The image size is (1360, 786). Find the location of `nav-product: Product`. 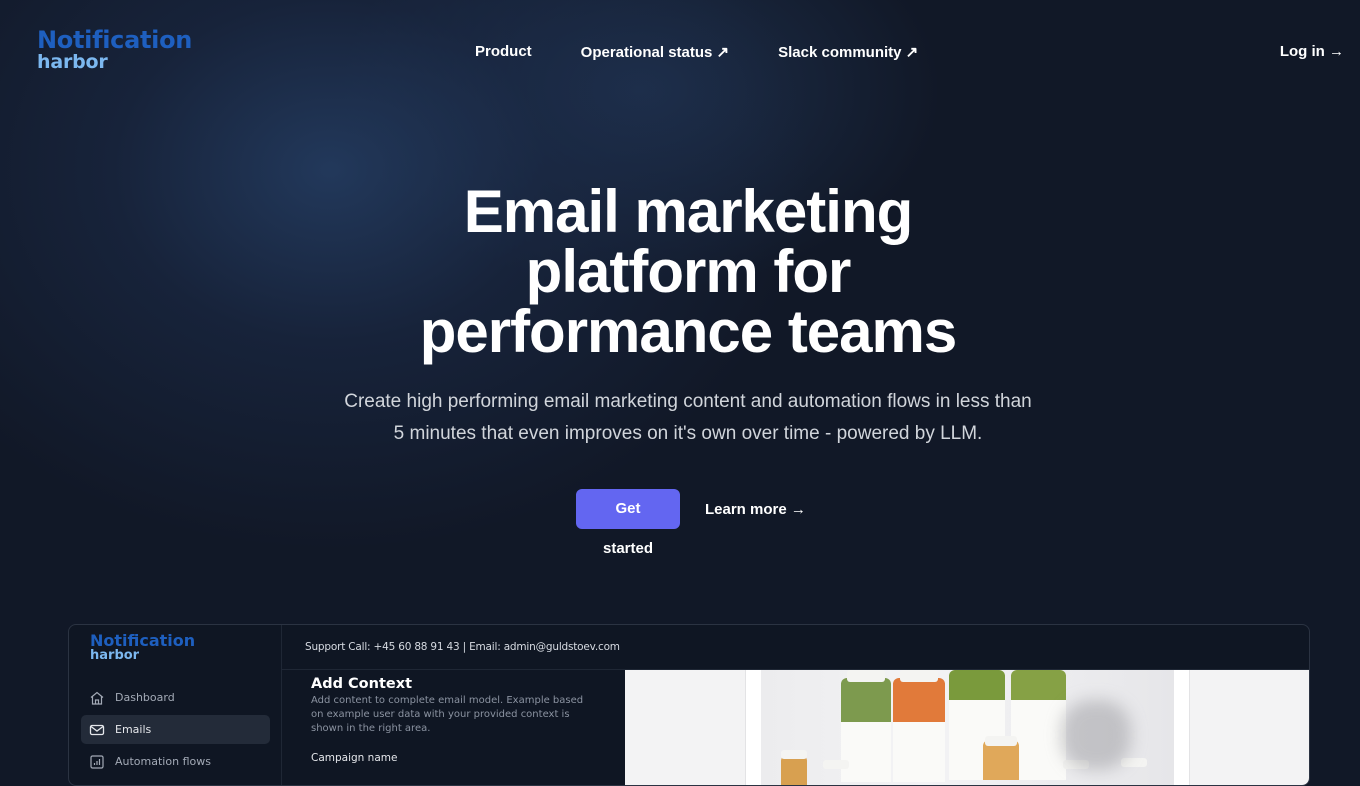

nav-product: Product is located at coordinates (503, 52).